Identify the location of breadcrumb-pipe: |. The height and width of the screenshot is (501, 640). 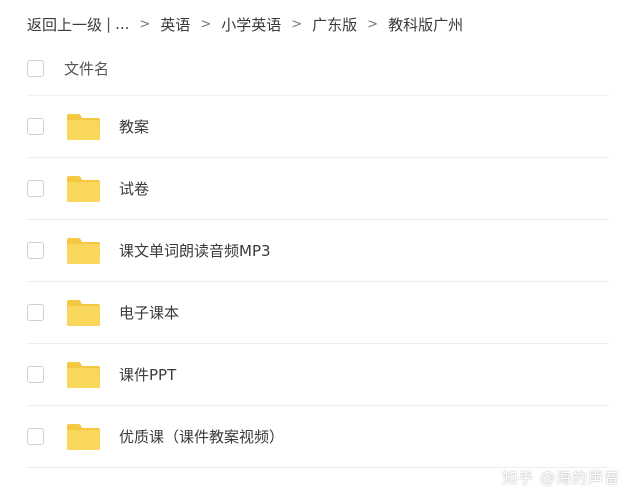
(109, 24).